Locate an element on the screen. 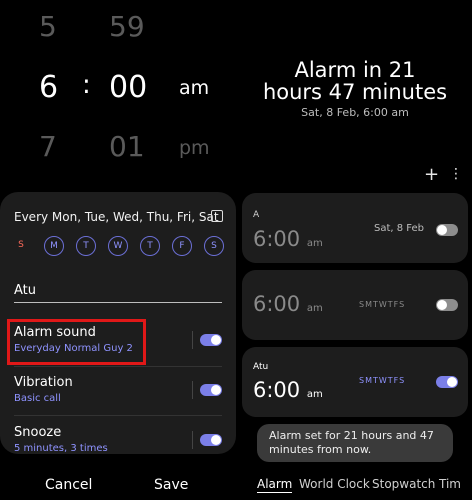 The width and height of the screenshot is (472, 500). day-monday: M is located at coordinates (54, 246).